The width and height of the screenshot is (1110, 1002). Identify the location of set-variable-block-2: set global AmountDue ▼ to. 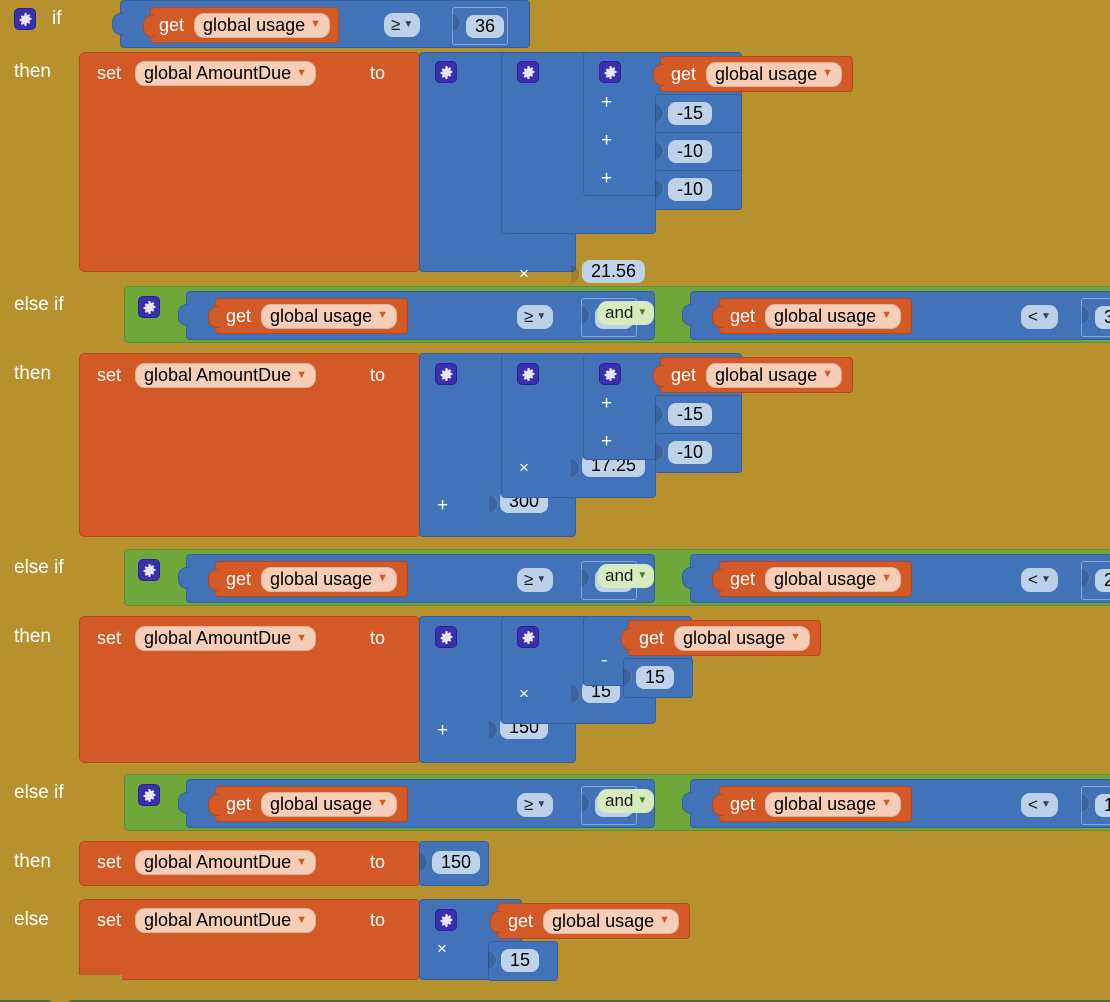
(250, 445).